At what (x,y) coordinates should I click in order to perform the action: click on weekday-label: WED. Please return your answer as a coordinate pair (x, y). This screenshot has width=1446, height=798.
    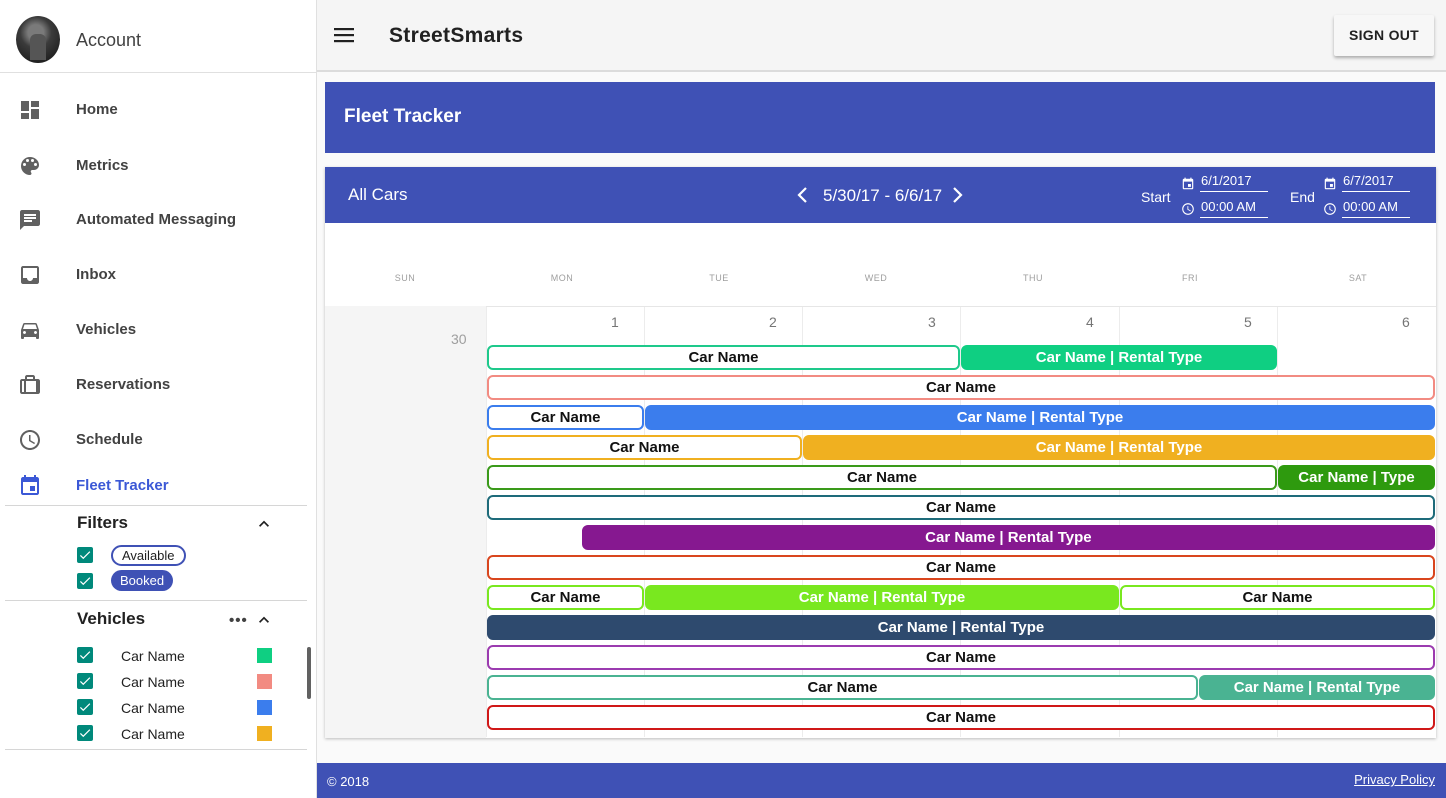
    Looking at the image, I should click on (876, 278).